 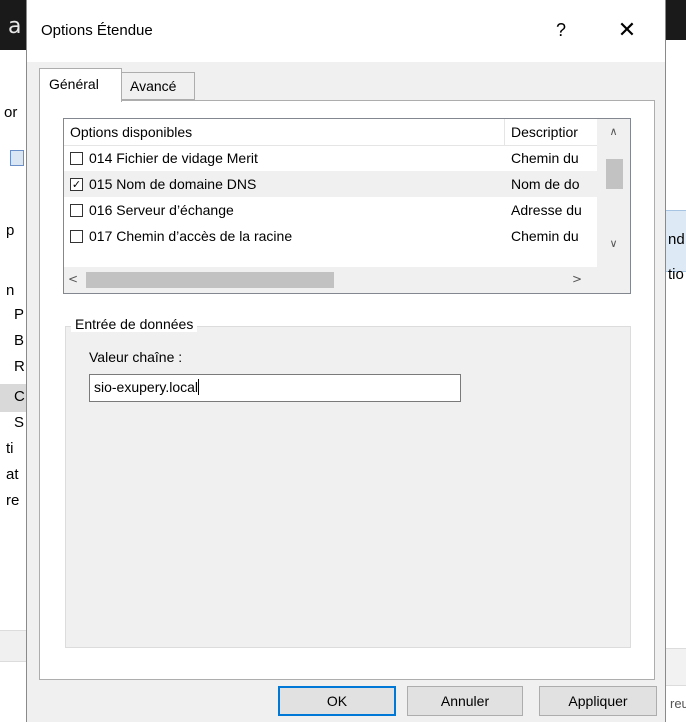 I want to click on background-fragment: B, so click(x=19, y=340).